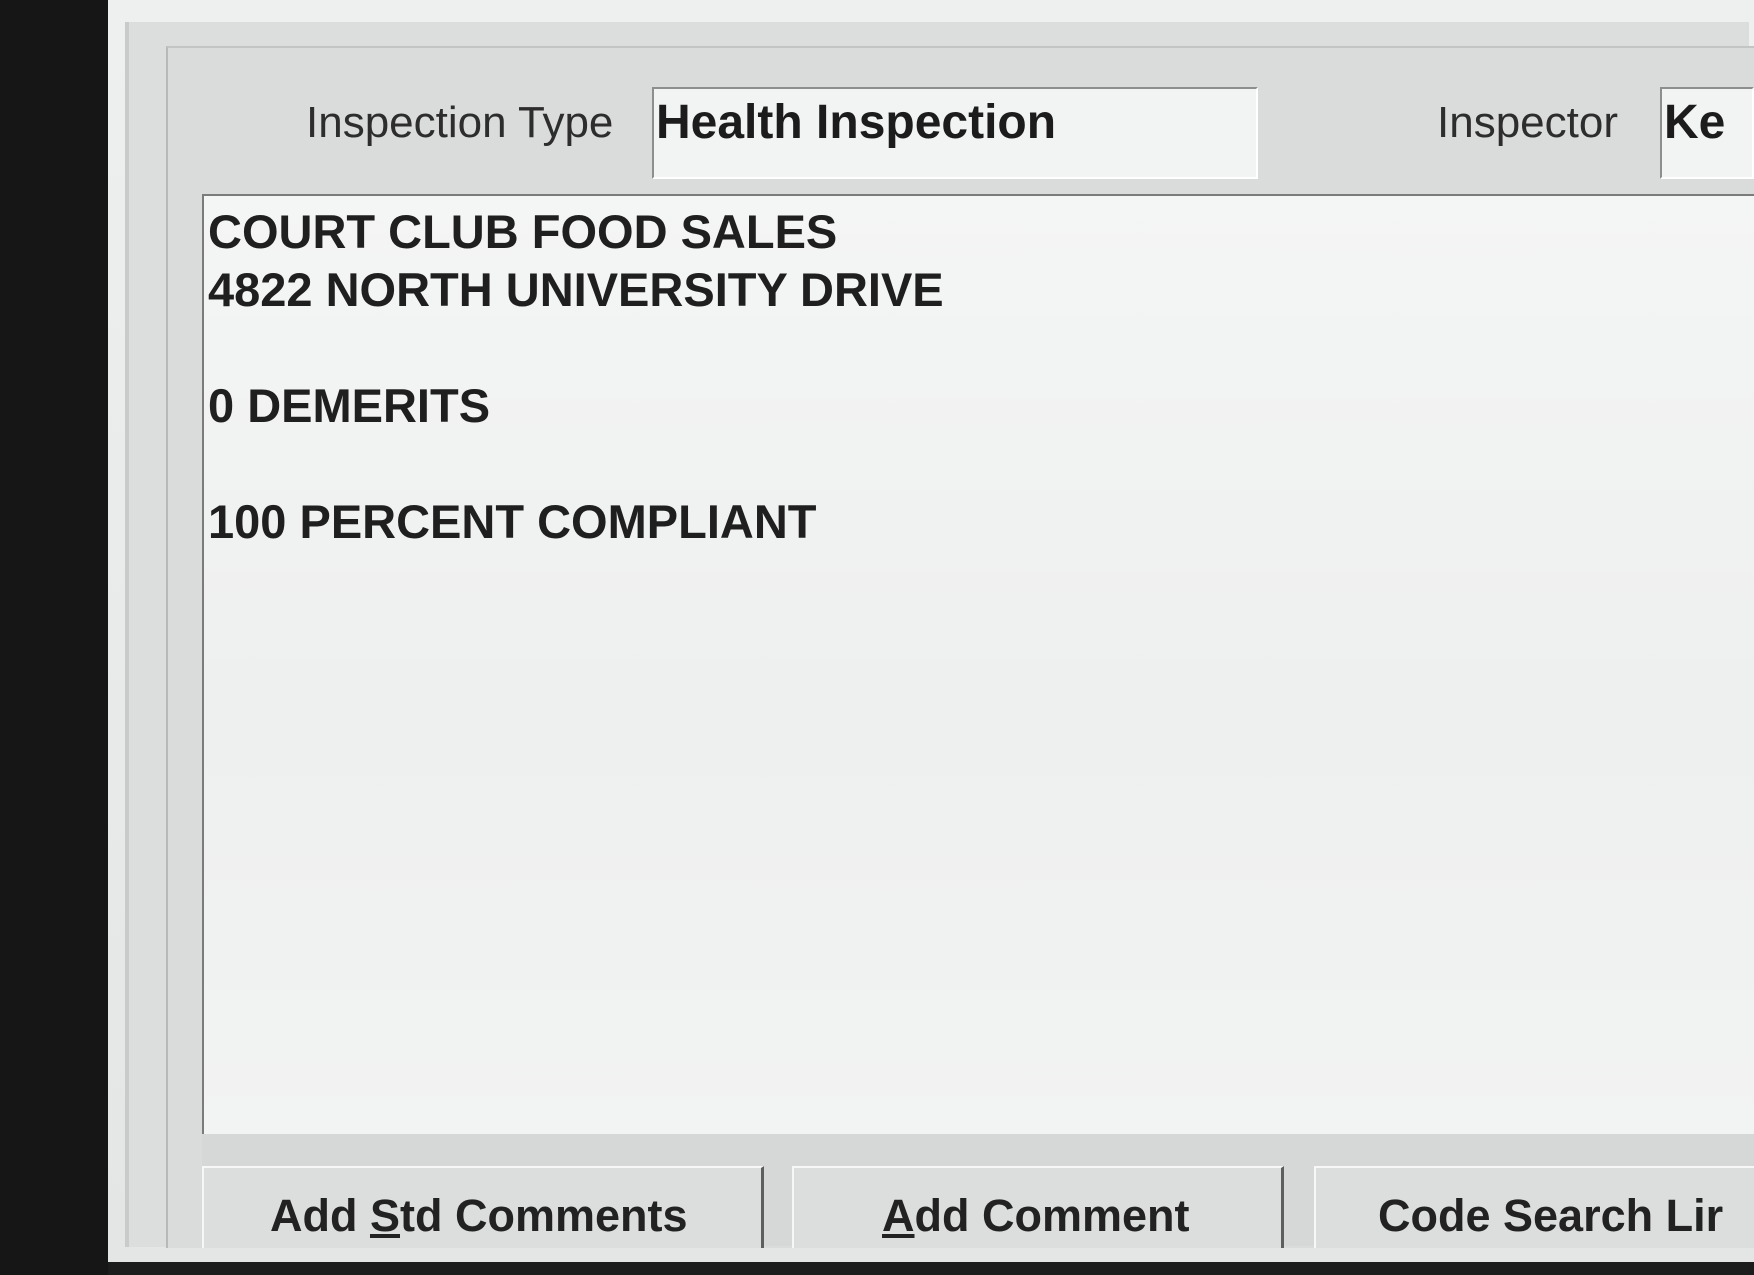 The image size is (1754, 1275). I want to click on comment-line-demerits: 0 DEMERITS, so click(349, 405).